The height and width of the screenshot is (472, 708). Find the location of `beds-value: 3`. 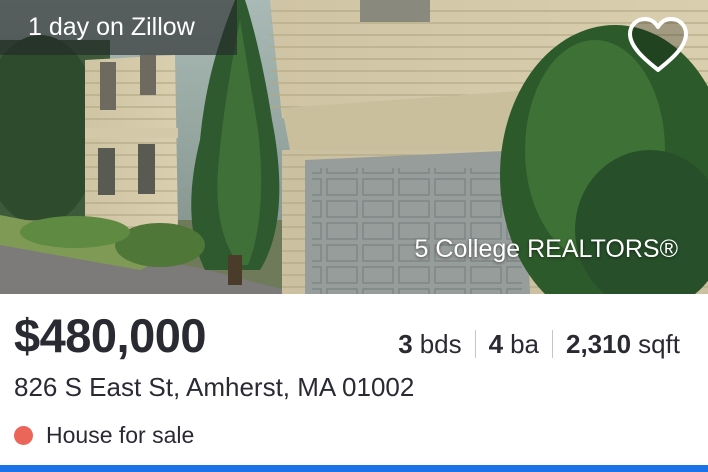

beds-value: 3 is located at coordinates (405, 343).